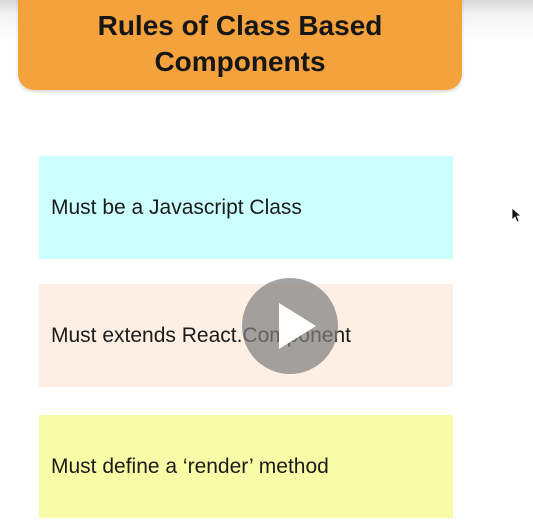 This screenshot has height=520, width=533. I want to click on mouse-cursor-icon, so click(517, 215).